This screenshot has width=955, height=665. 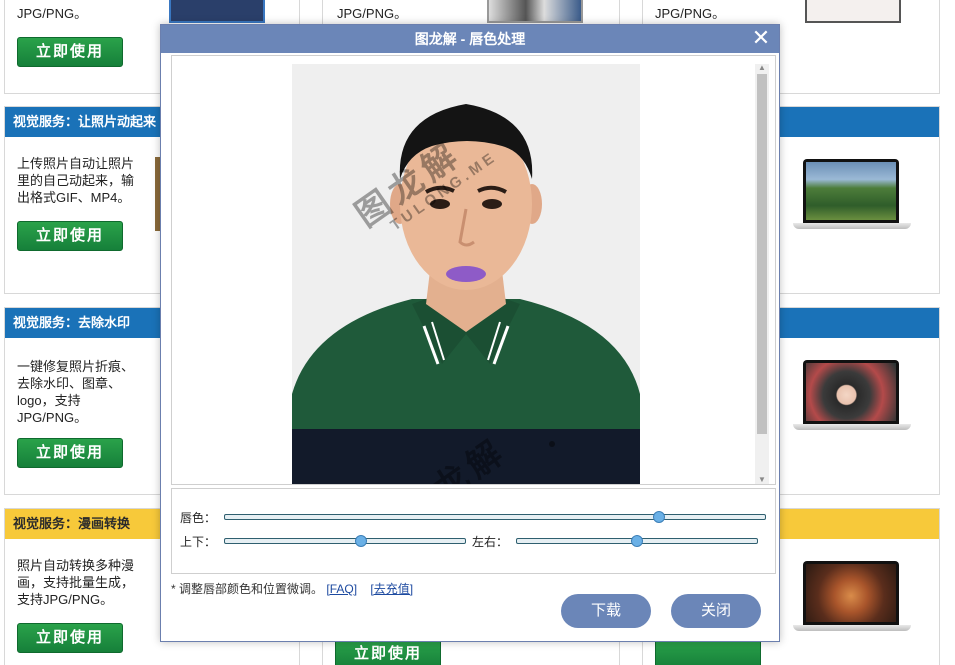 I want to click on card-desc: 一键修复照片折痕、去除水印、图章、logo，支持JPG/PNG。, so click(x=76, y=392).